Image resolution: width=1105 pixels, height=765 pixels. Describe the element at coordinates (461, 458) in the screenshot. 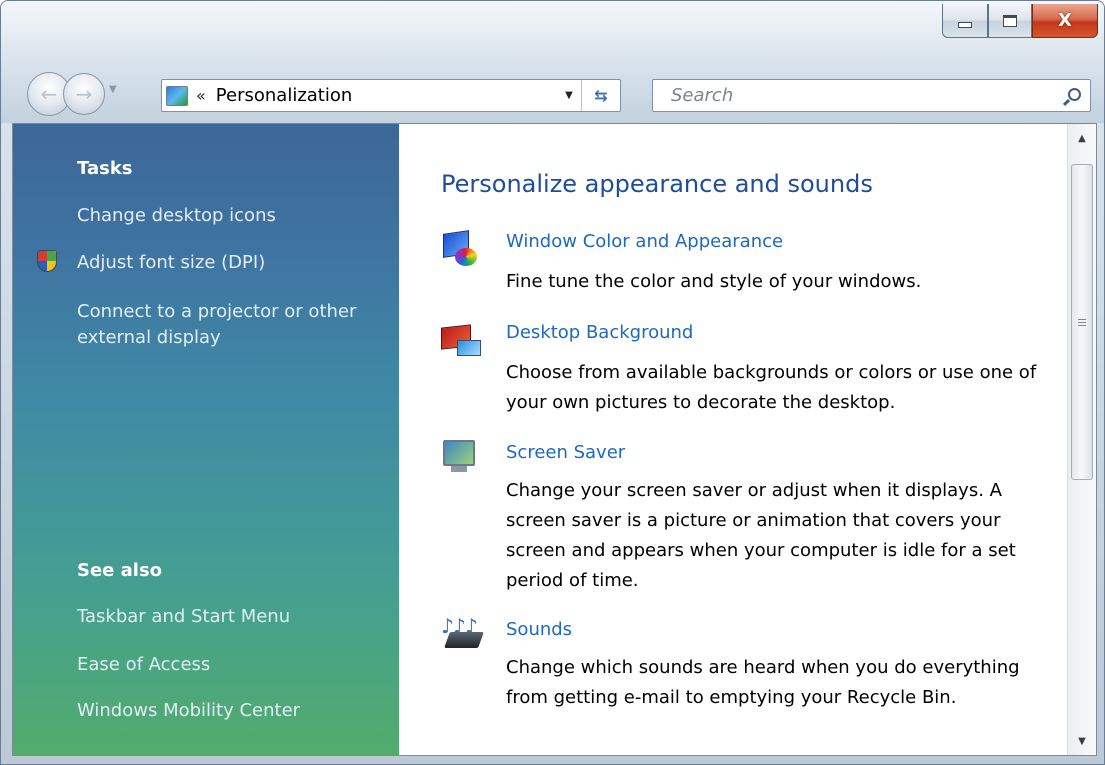

I see `screen-saver-icon` at that location.